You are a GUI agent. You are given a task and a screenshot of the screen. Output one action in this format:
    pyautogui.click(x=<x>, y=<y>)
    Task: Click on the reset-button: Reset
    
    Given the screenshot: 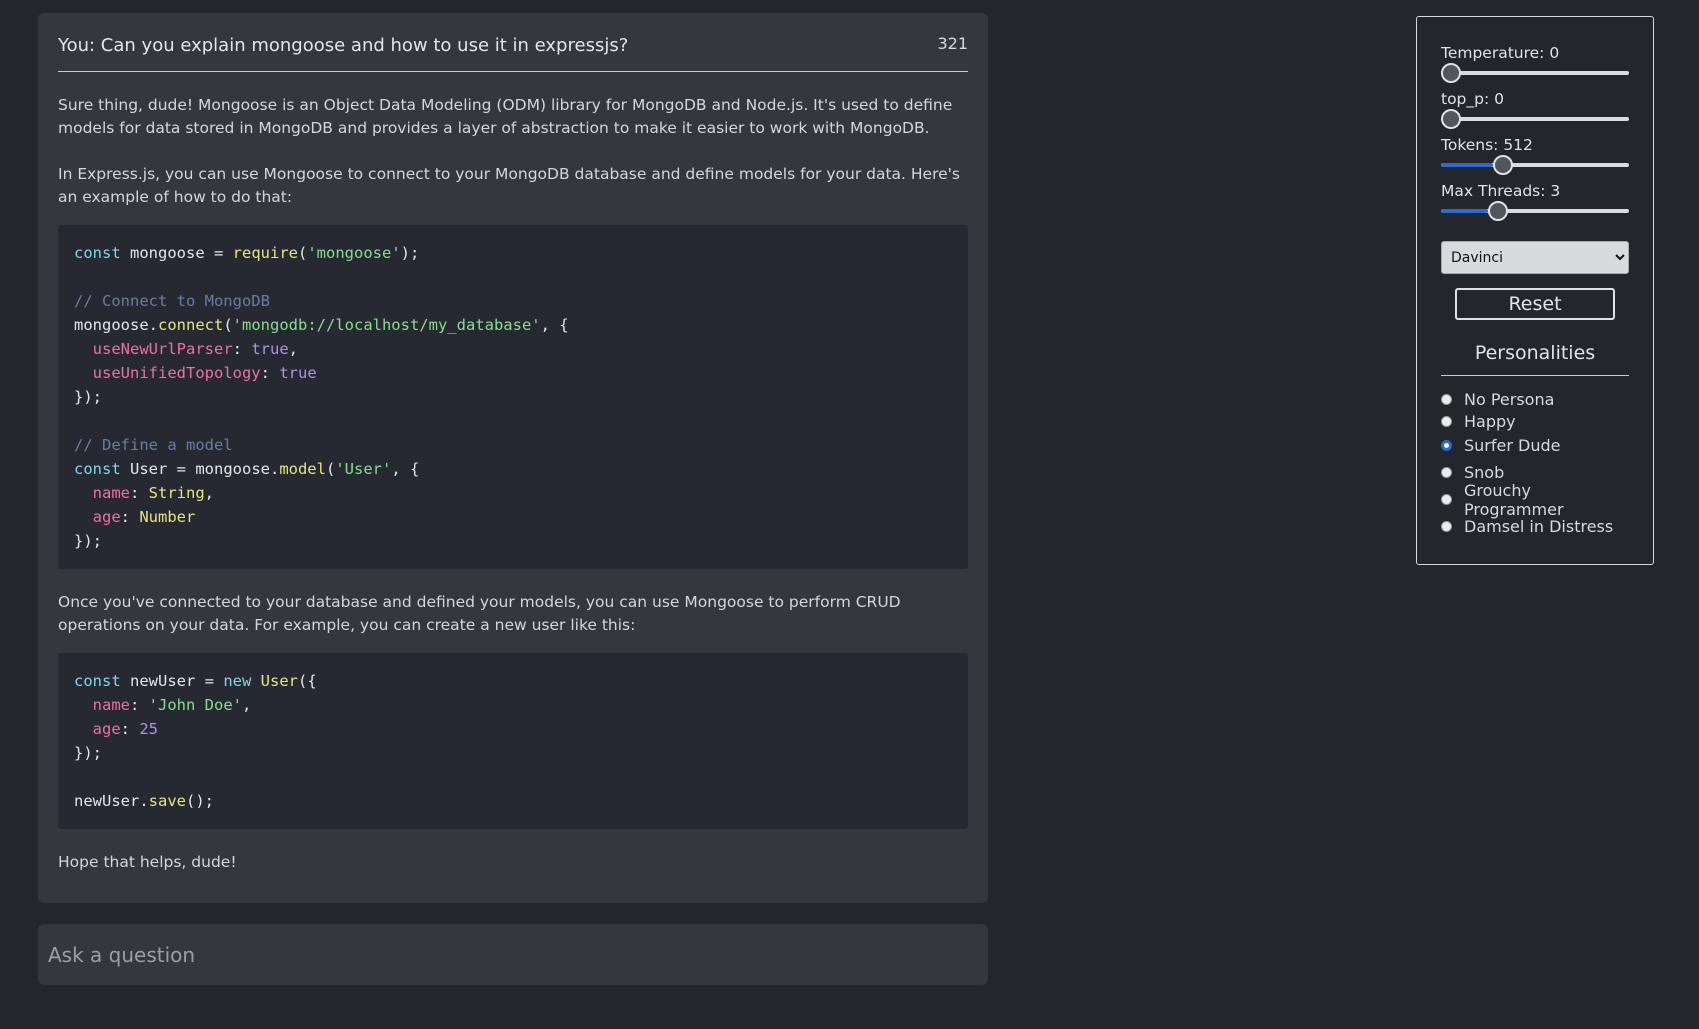 What is the action you would take?
    pyautogui.click(x=1535, y=304)
    